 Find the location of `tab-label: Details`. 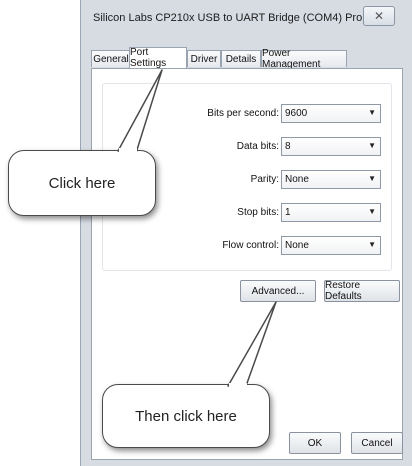

tab-label: Details is located at coordinates (241, 59).